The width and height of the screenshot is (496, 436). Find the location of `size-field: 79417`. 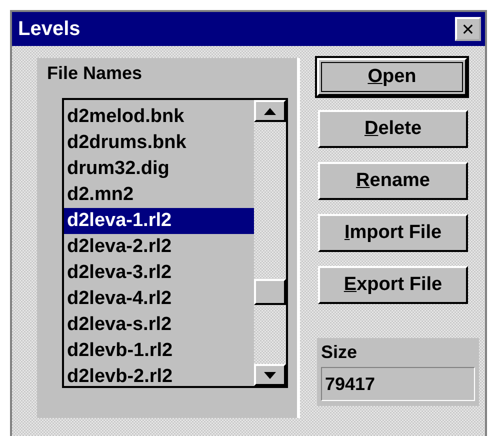

size-field: 79417 is located at coordinates (398, 384).